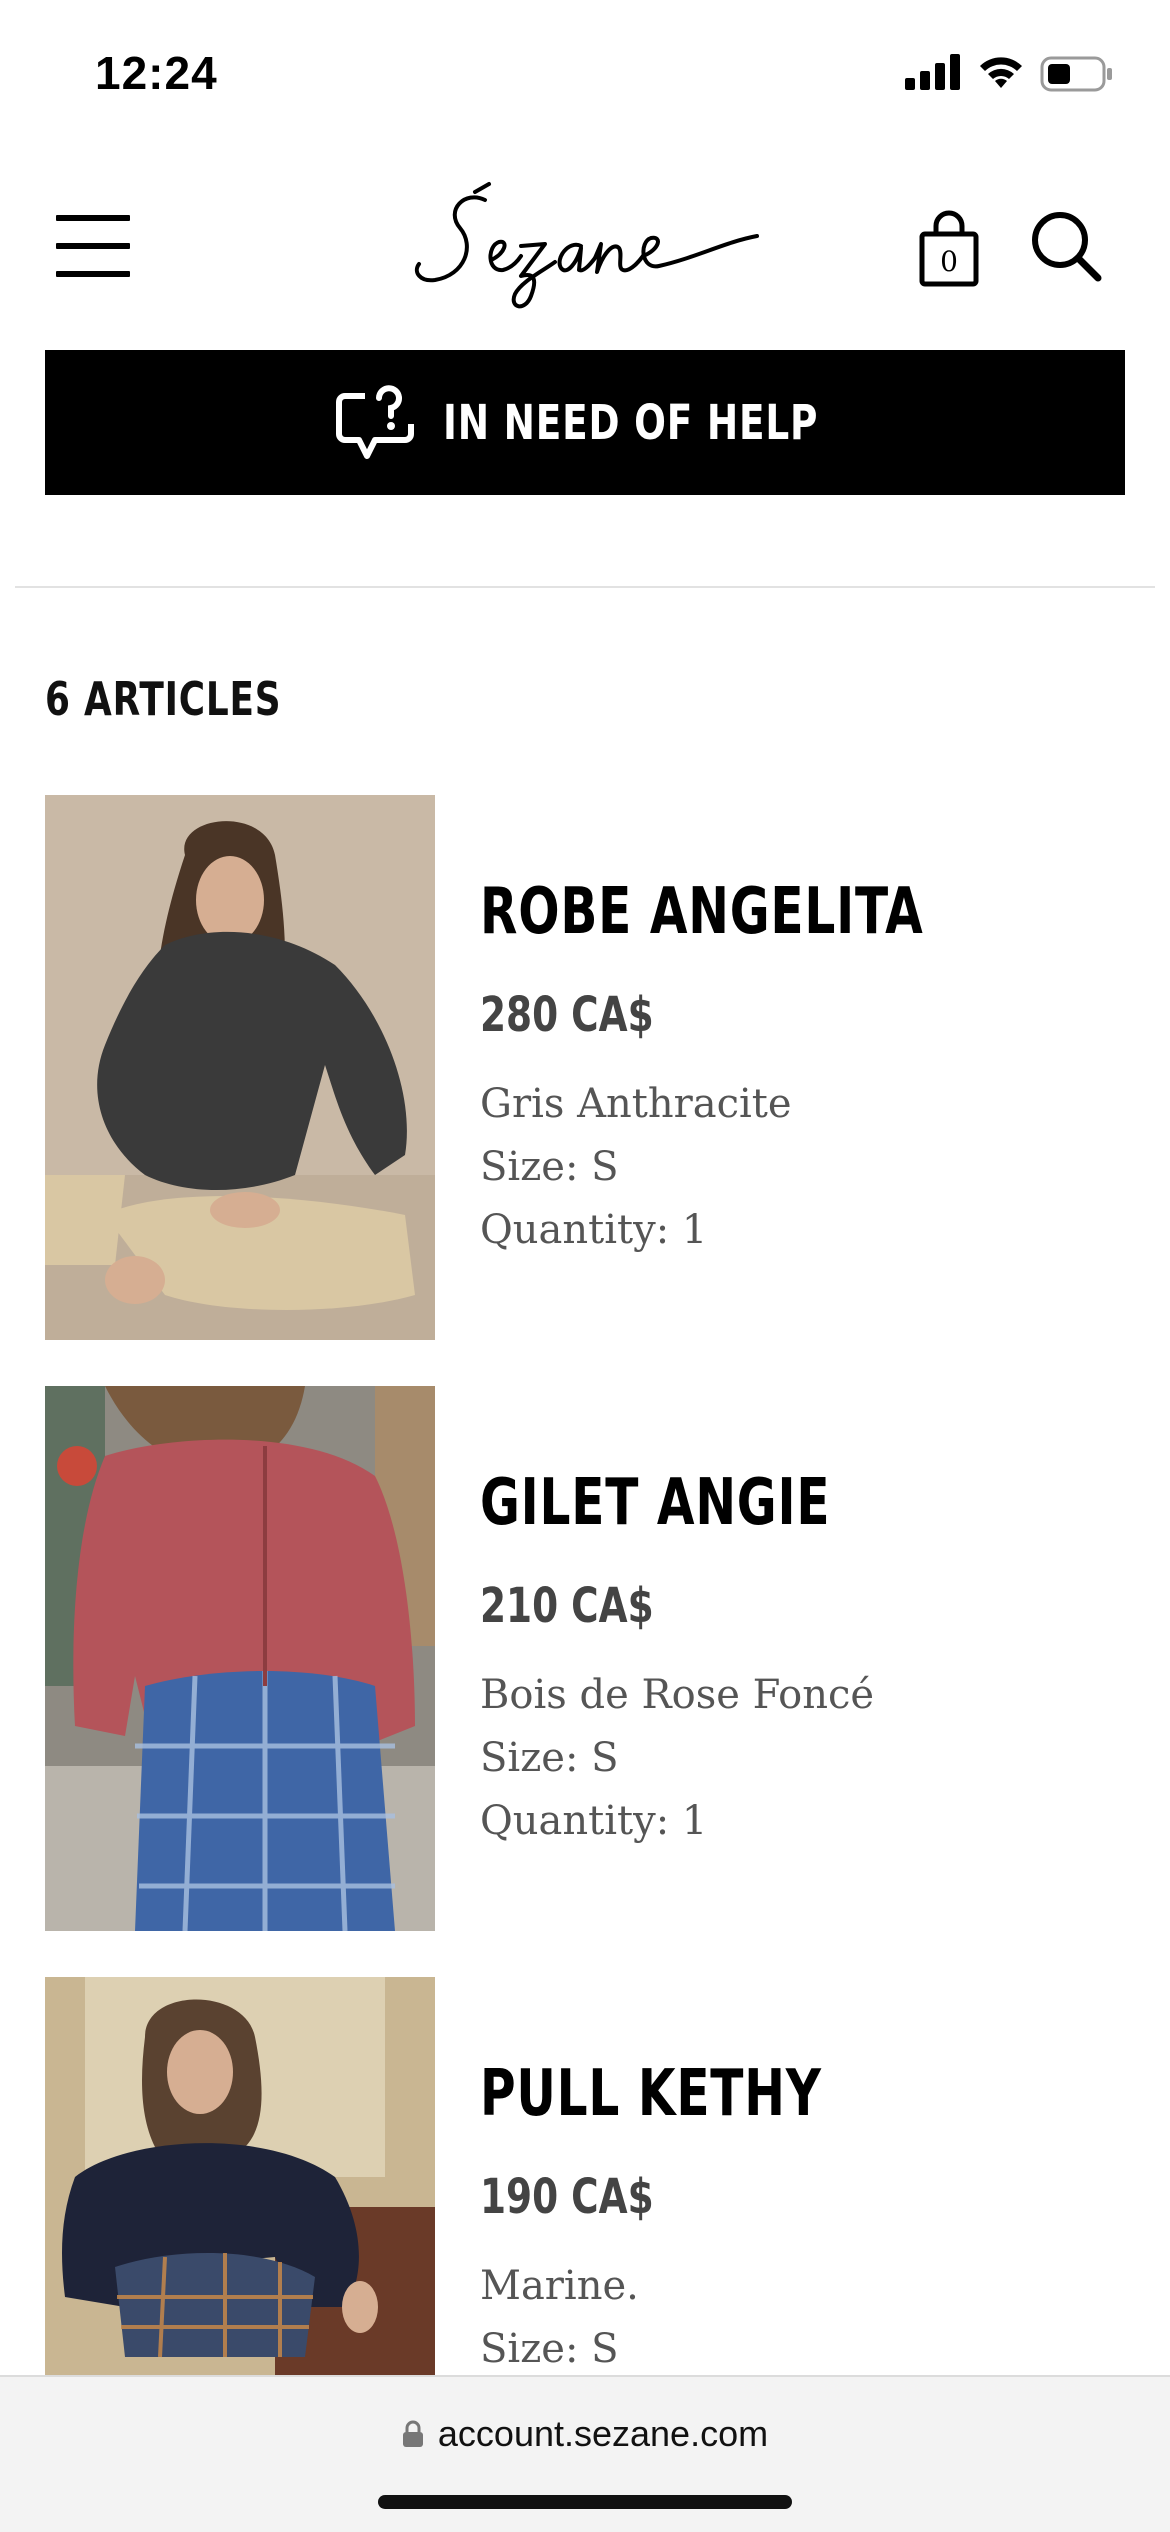 This screenshot has width=1170, height=2532. What do you see at coordinates (585, 2502) in the screenshot?
I see `home-indicator` at bounding box center [585, 2502].